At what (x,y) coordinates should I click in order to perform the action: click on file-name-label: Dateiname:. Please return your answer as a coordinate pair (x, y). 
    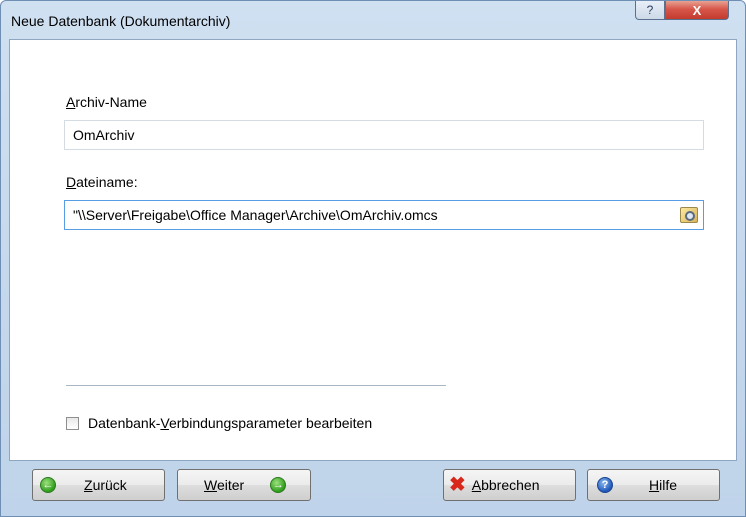
    Looking at the image, I should click on (102, 182).